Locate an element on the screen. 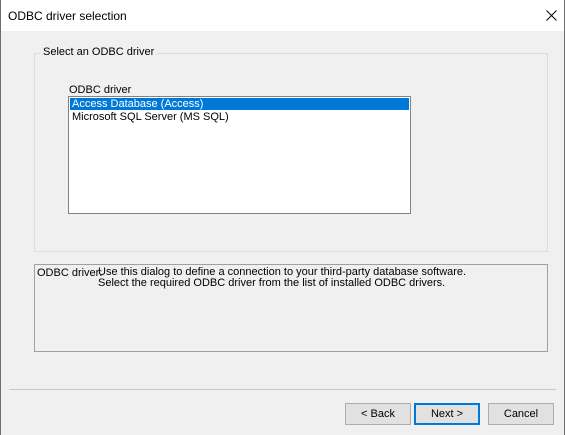 This screenshot has width=565, height=435. back-button: < Back is located at coordinates (378, 414).